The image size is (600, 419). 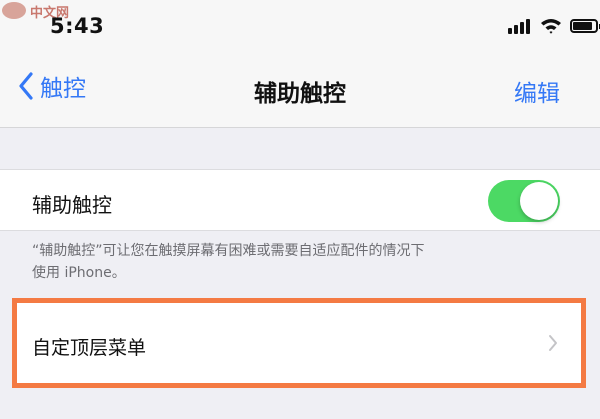 What do you see at coordinates (585, 26) in the screenshot?
I see `battery-icon` at bounding box center [585, 26].